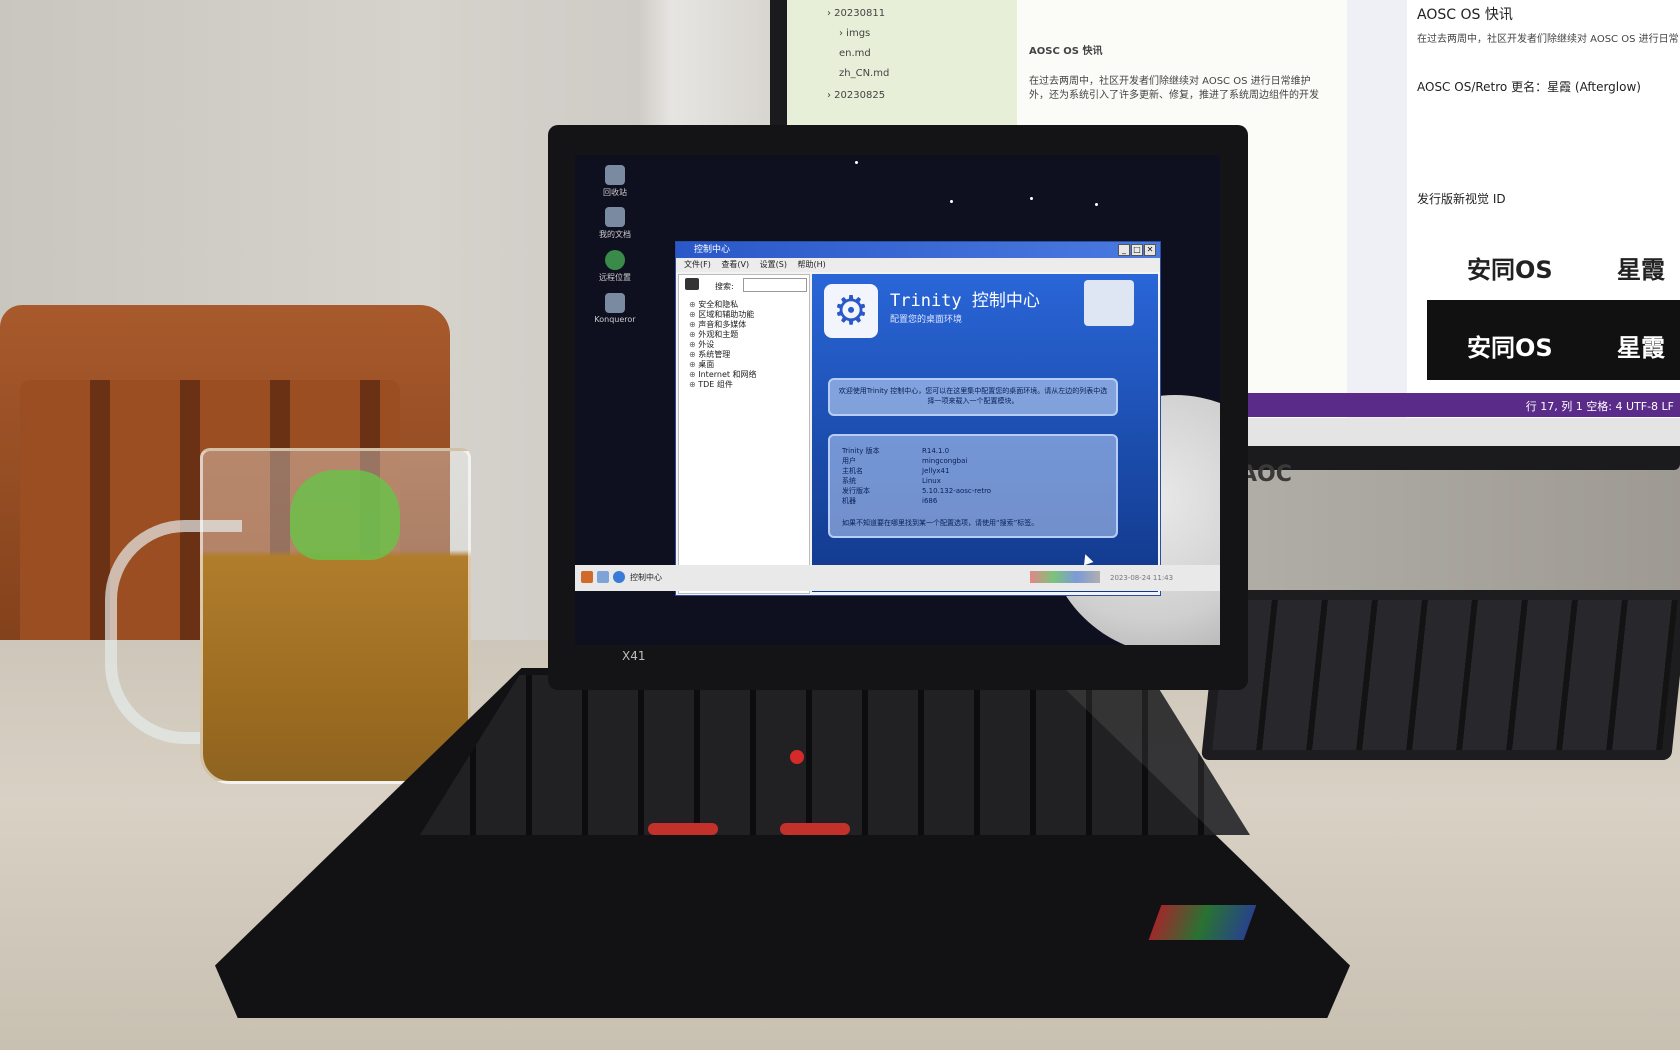  I want to click on preview-subheading: AOSC OS/Retro 更名：星霞 (Afterglow), so click(1529, 87).